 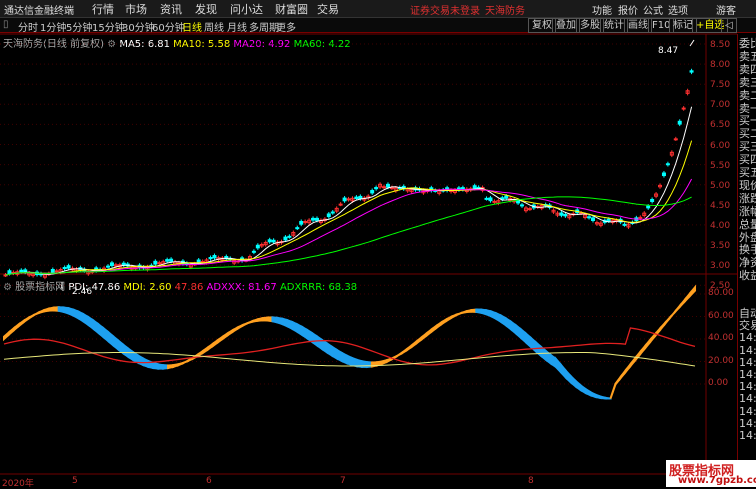 I want to click on side-panel-label: 净资, so click(x=747, y=263).